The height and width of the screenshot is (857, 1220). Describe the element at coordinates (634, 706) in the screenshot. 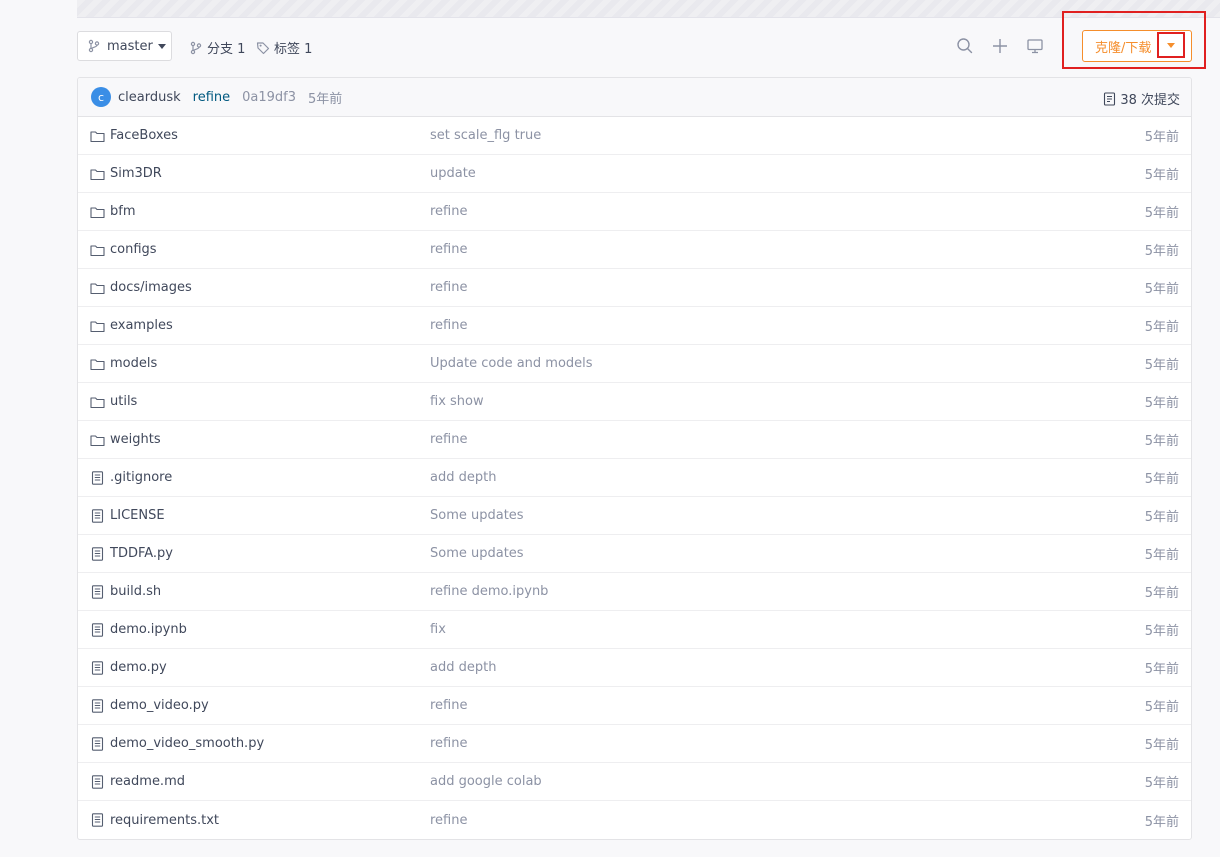

I see `file-row: demo_video.py refine 5年前` at that location.